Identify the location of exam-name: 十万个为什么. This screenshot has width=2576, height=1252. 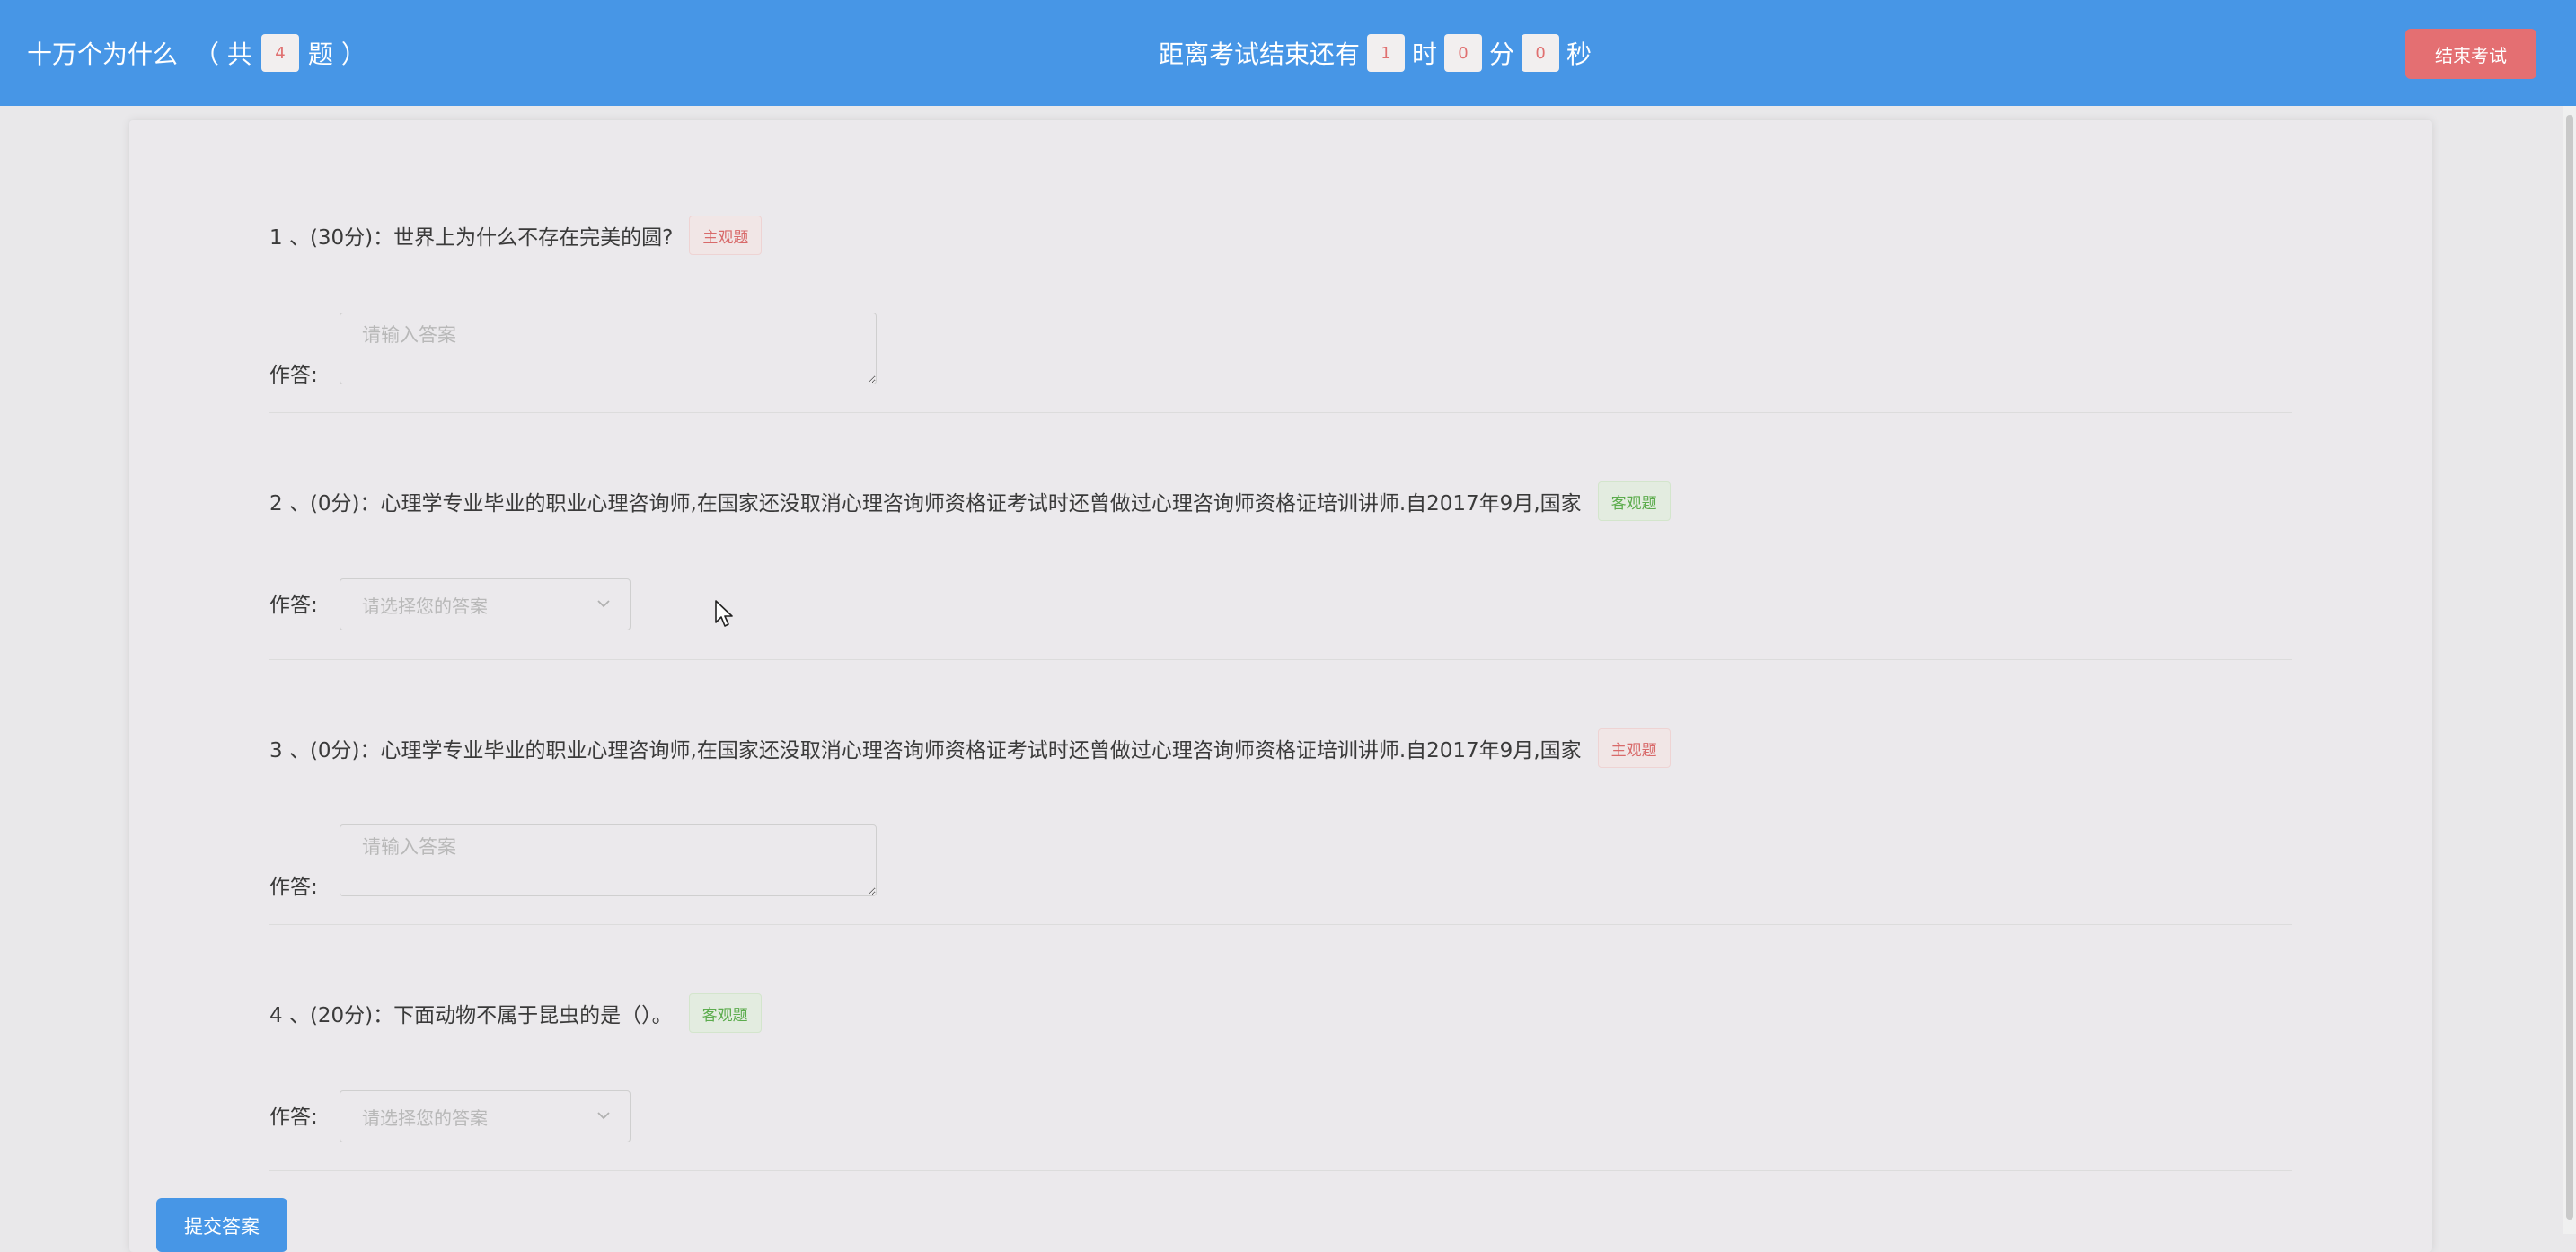
(103, 54).